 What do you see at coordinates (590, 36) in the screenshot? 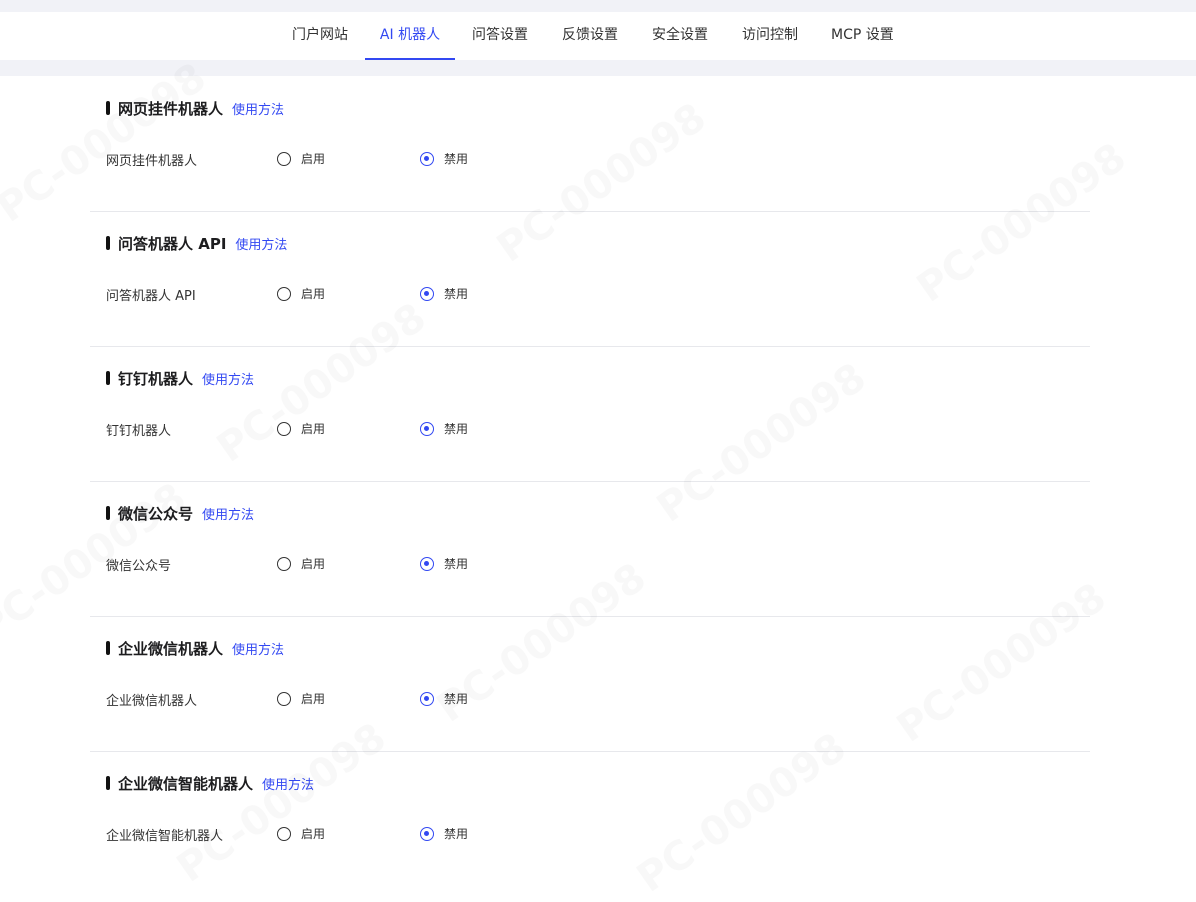
I see `tab-feedback-settings: 反馈设置` at bounding box center [590, 36].